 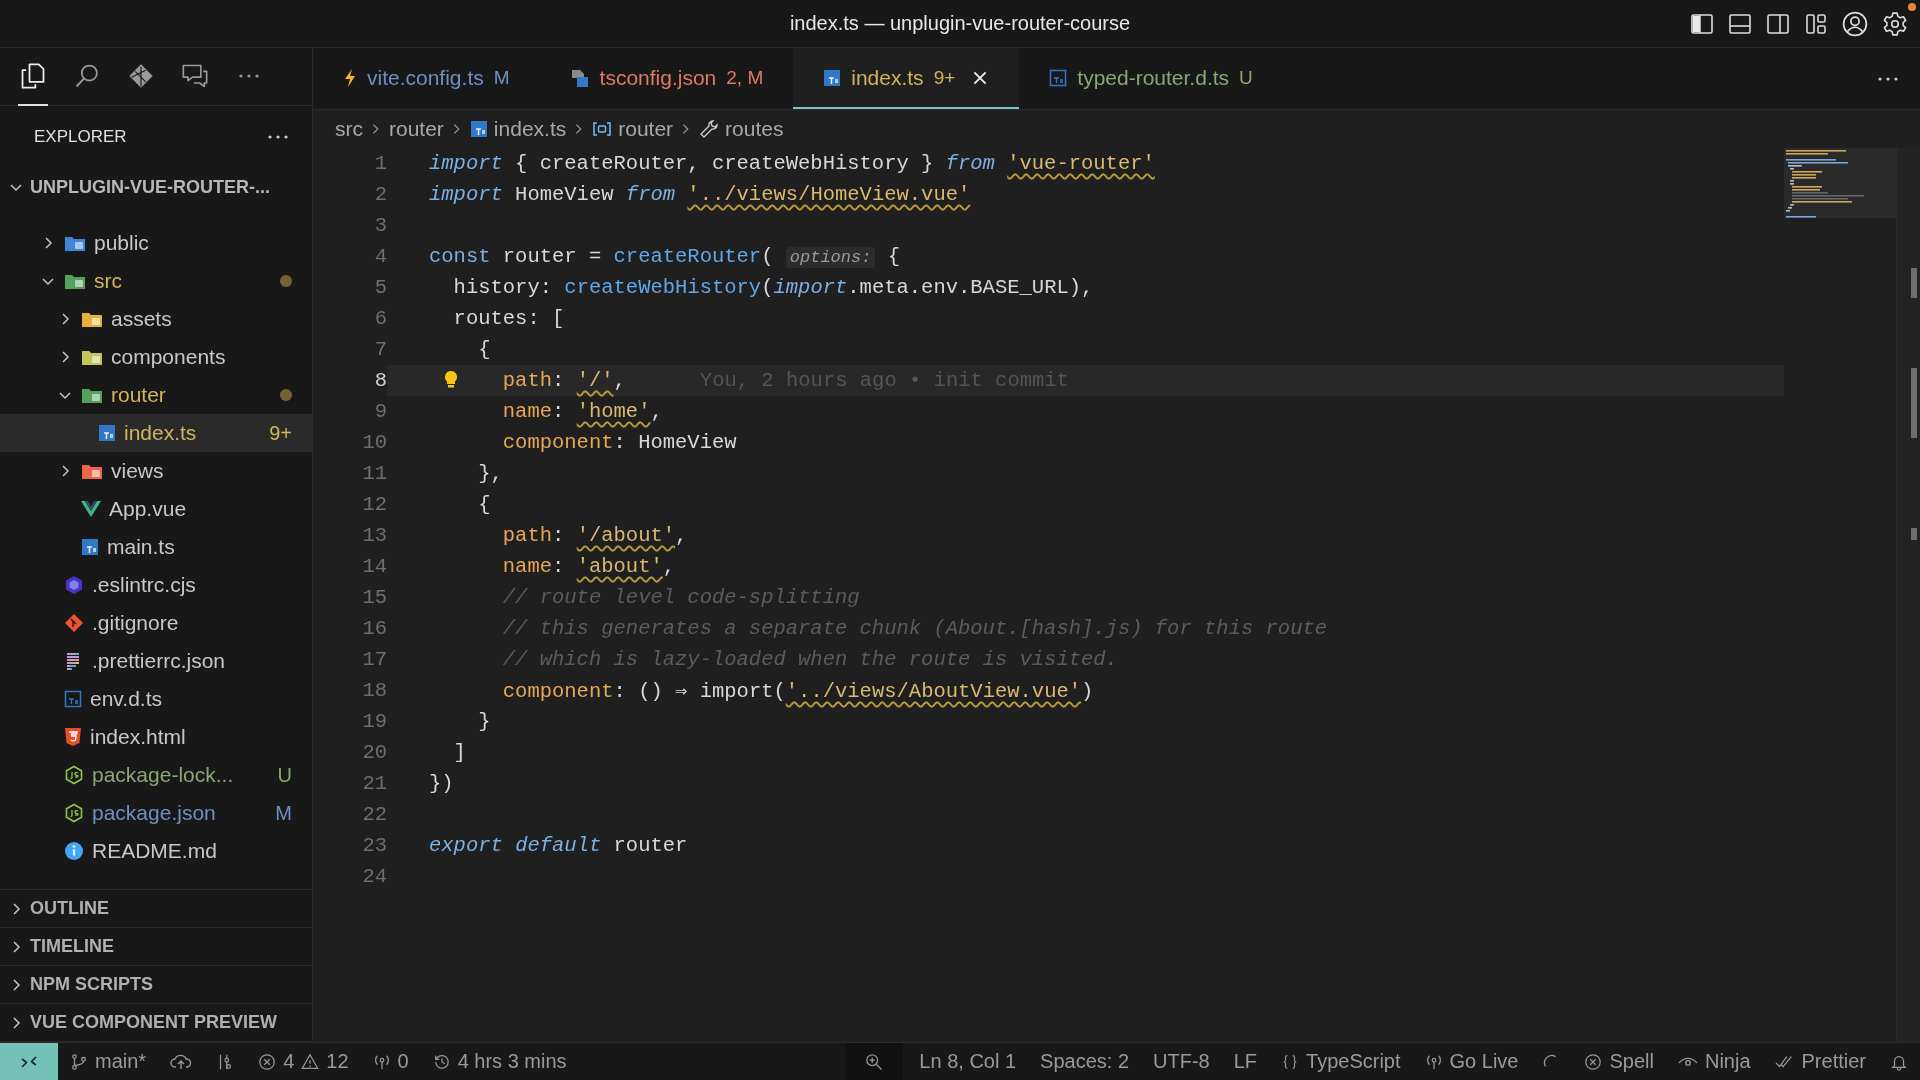 I want to click on line-number: 11, so click(x=374, y=473).